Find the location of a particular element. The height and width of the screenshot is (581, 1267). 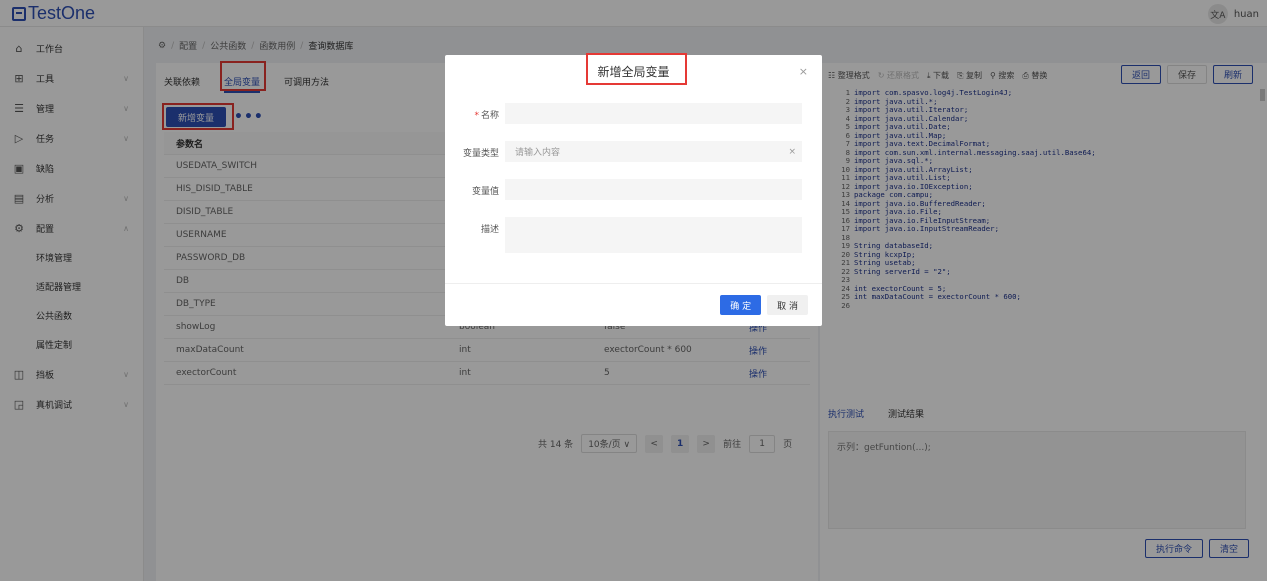

name-row: * 名称 is located at coordinates (633, 113).